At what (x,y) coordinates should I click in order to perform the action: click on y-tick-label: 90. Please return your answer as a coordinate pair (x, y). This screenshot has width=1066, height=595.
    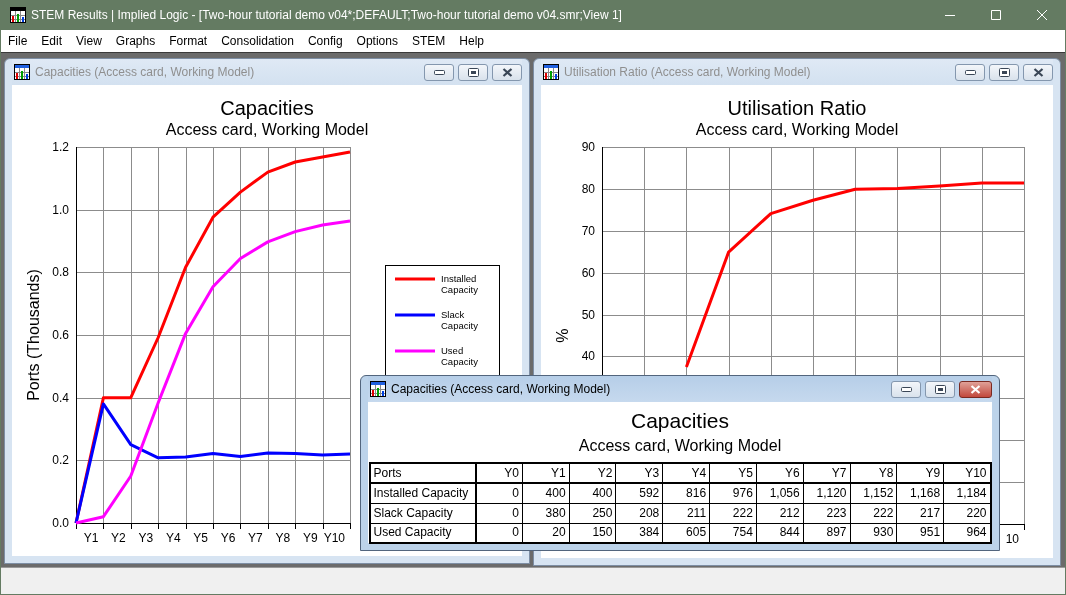
    Looking at the image, I should click on (588, 147).